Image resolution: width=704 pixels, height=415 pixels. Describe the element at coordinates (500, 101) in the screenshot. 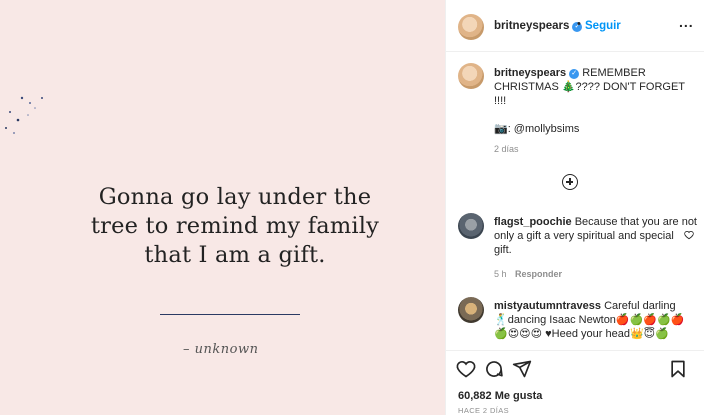

I see `caption-text-line: !!!!` at that location.